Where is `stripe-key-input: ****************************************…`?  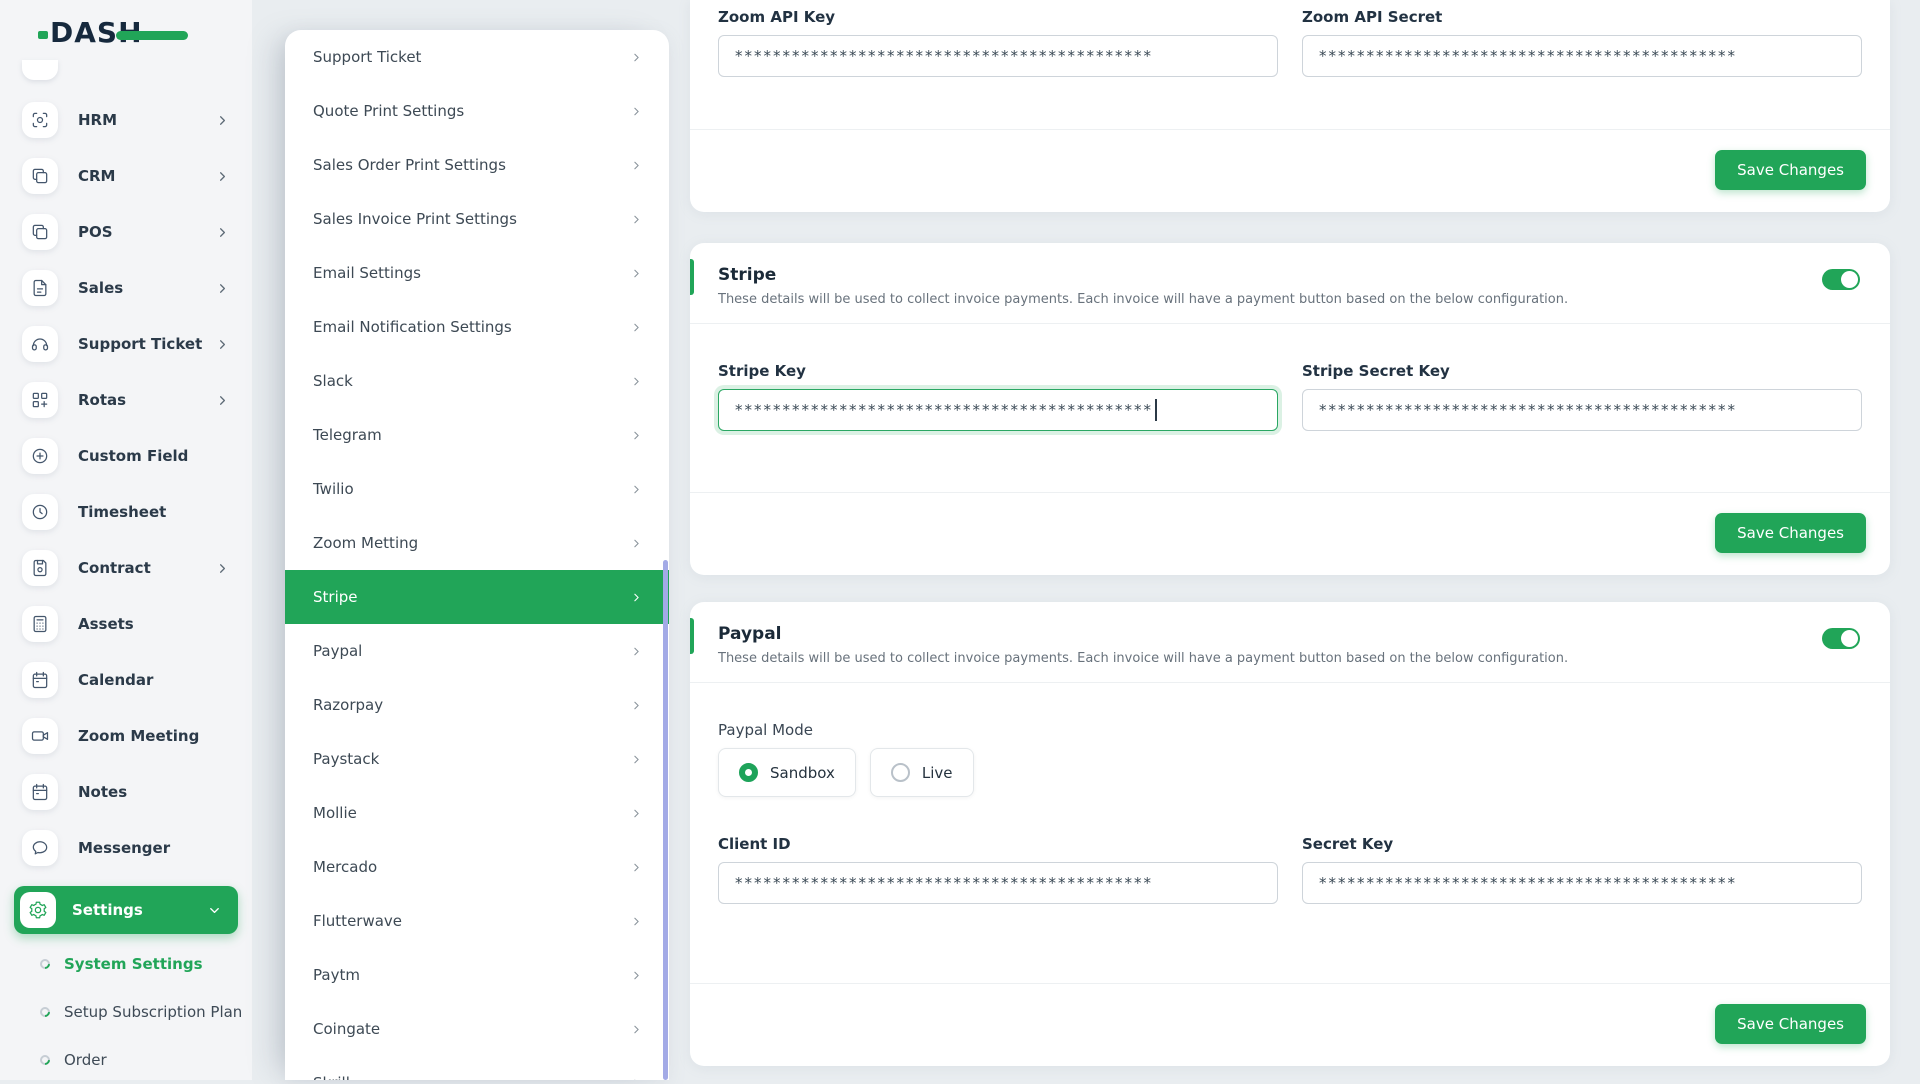 stripe-key-input: ****************************************… is located at coordinates (998, 410).